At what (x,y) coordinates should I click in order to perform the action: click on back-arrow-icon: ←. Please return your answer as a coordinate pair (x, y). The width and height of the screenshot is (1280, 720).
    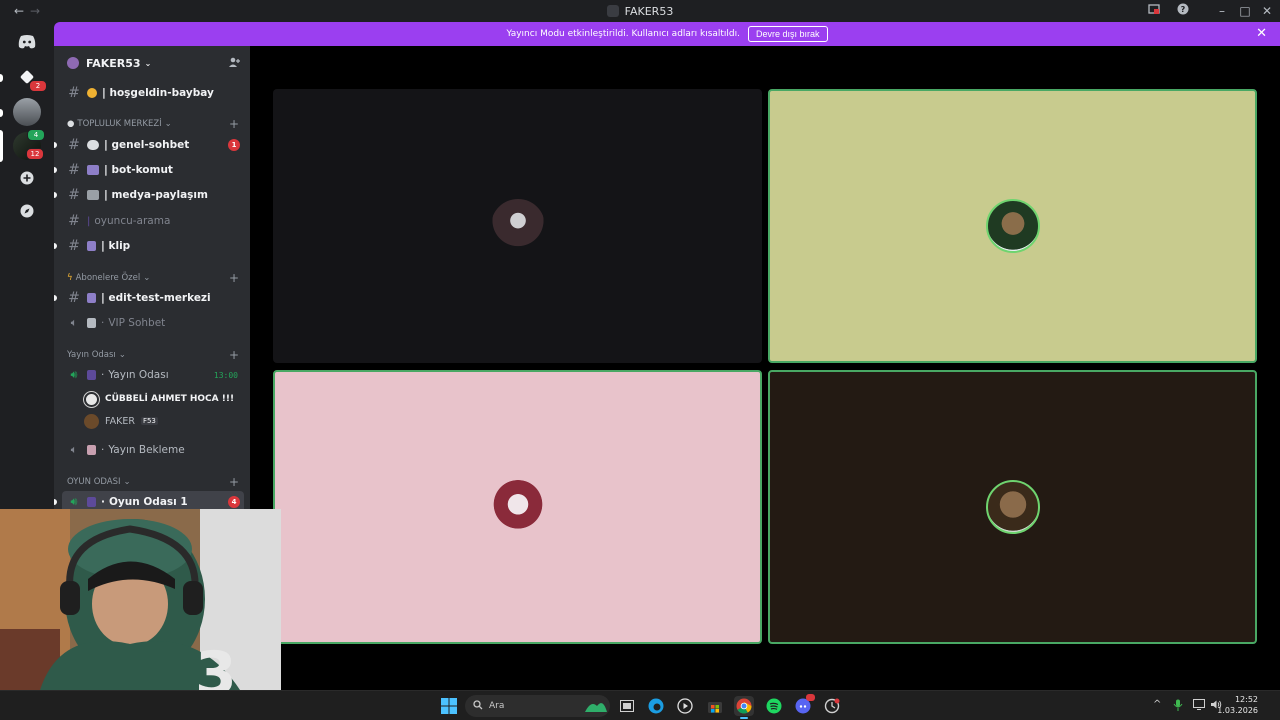
    Looking at the image, I should click on (19, 11).